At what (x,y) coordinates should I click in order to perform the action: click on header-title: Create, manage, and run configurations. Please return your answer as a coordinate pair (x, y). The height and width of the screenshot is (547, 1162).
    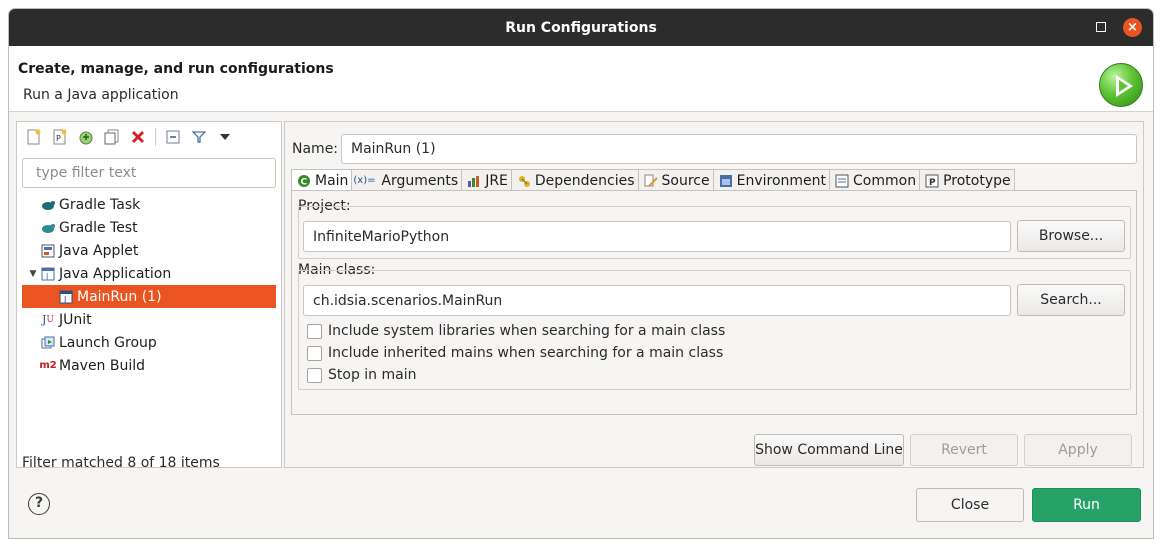
    Looking at the image, I should click on (176, 69).